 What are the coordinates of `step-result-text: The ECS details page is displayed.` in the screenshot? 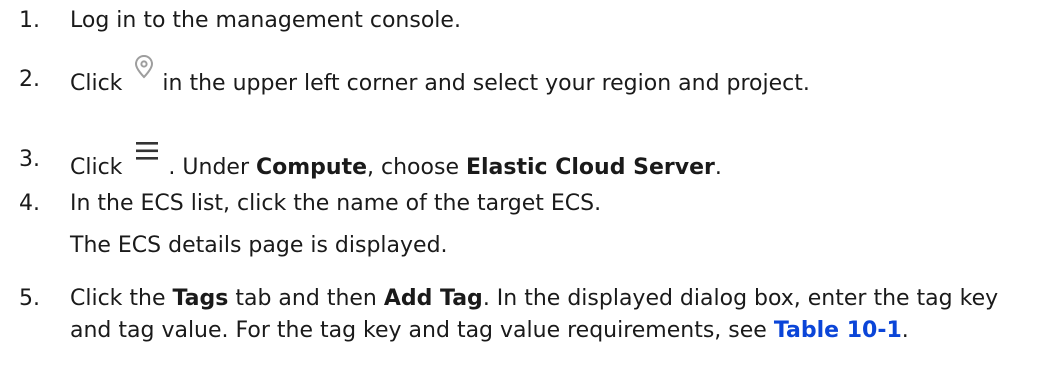 It's located at (259, 245).